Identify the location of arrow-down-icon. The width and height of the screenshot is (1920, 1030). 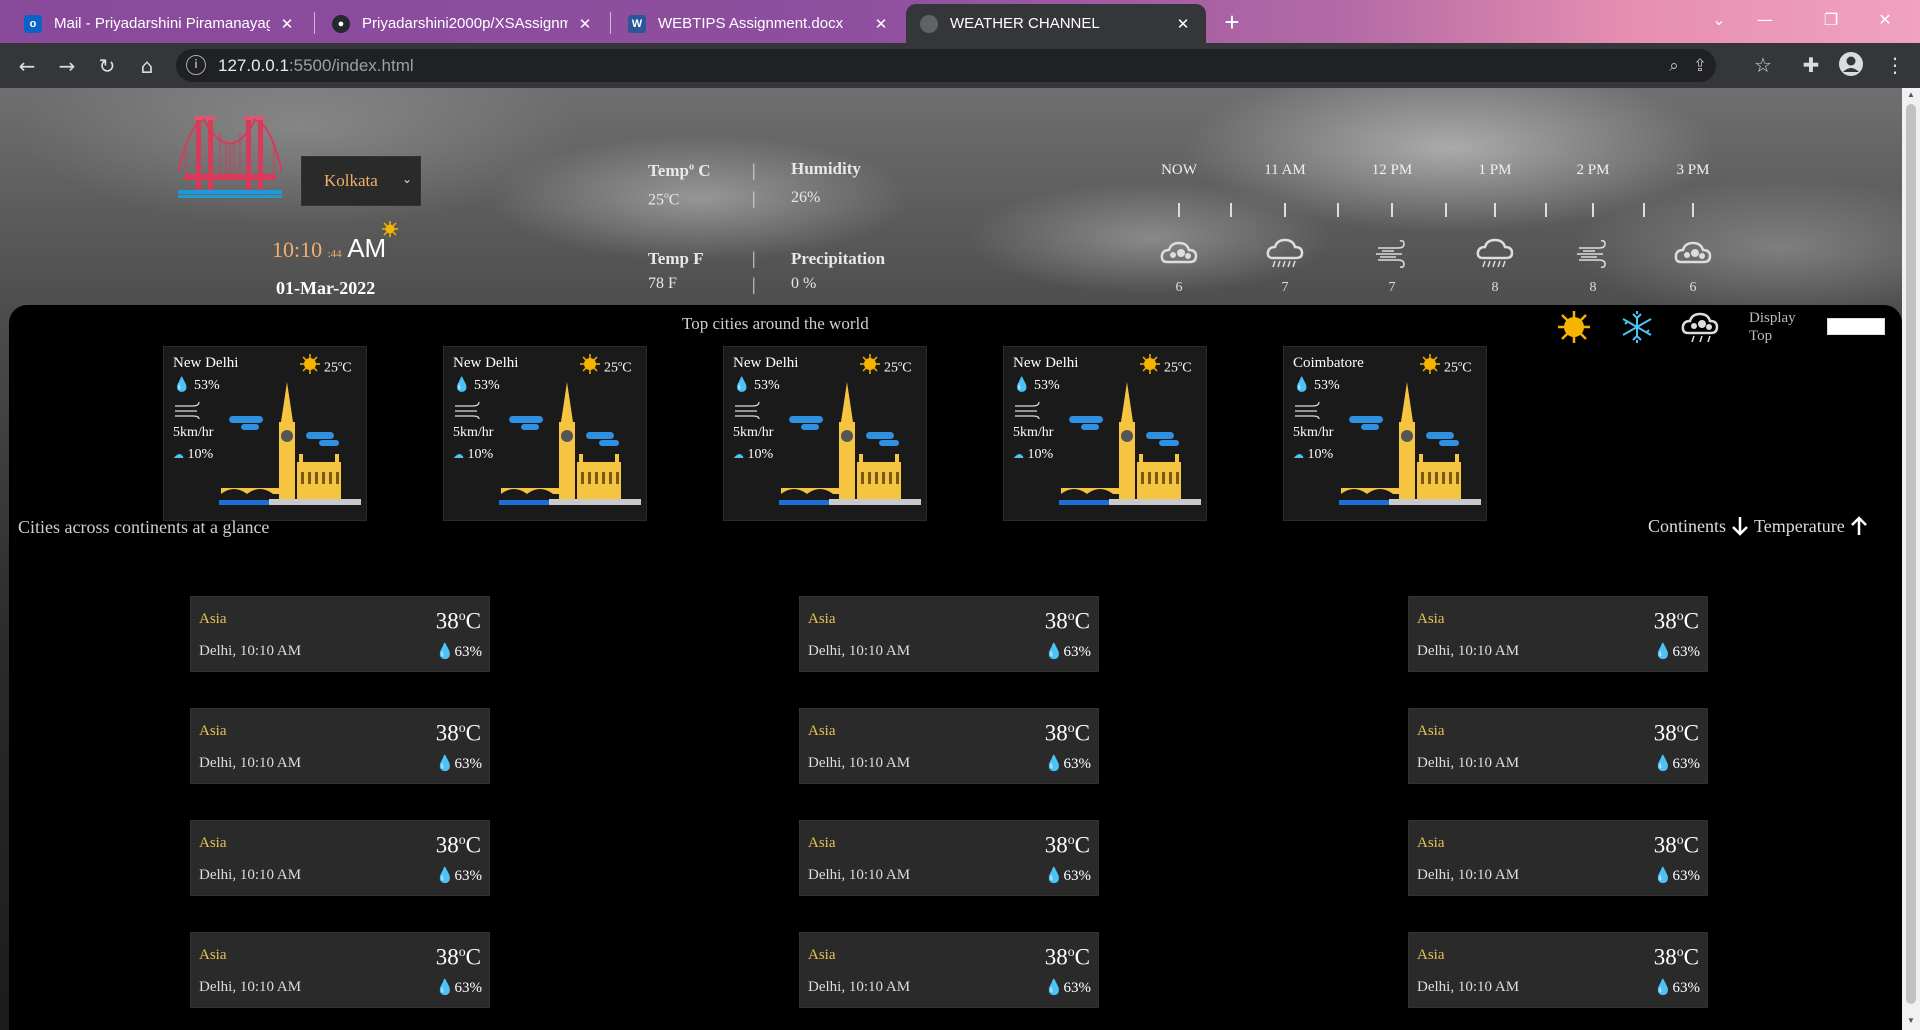
(1740, 526).